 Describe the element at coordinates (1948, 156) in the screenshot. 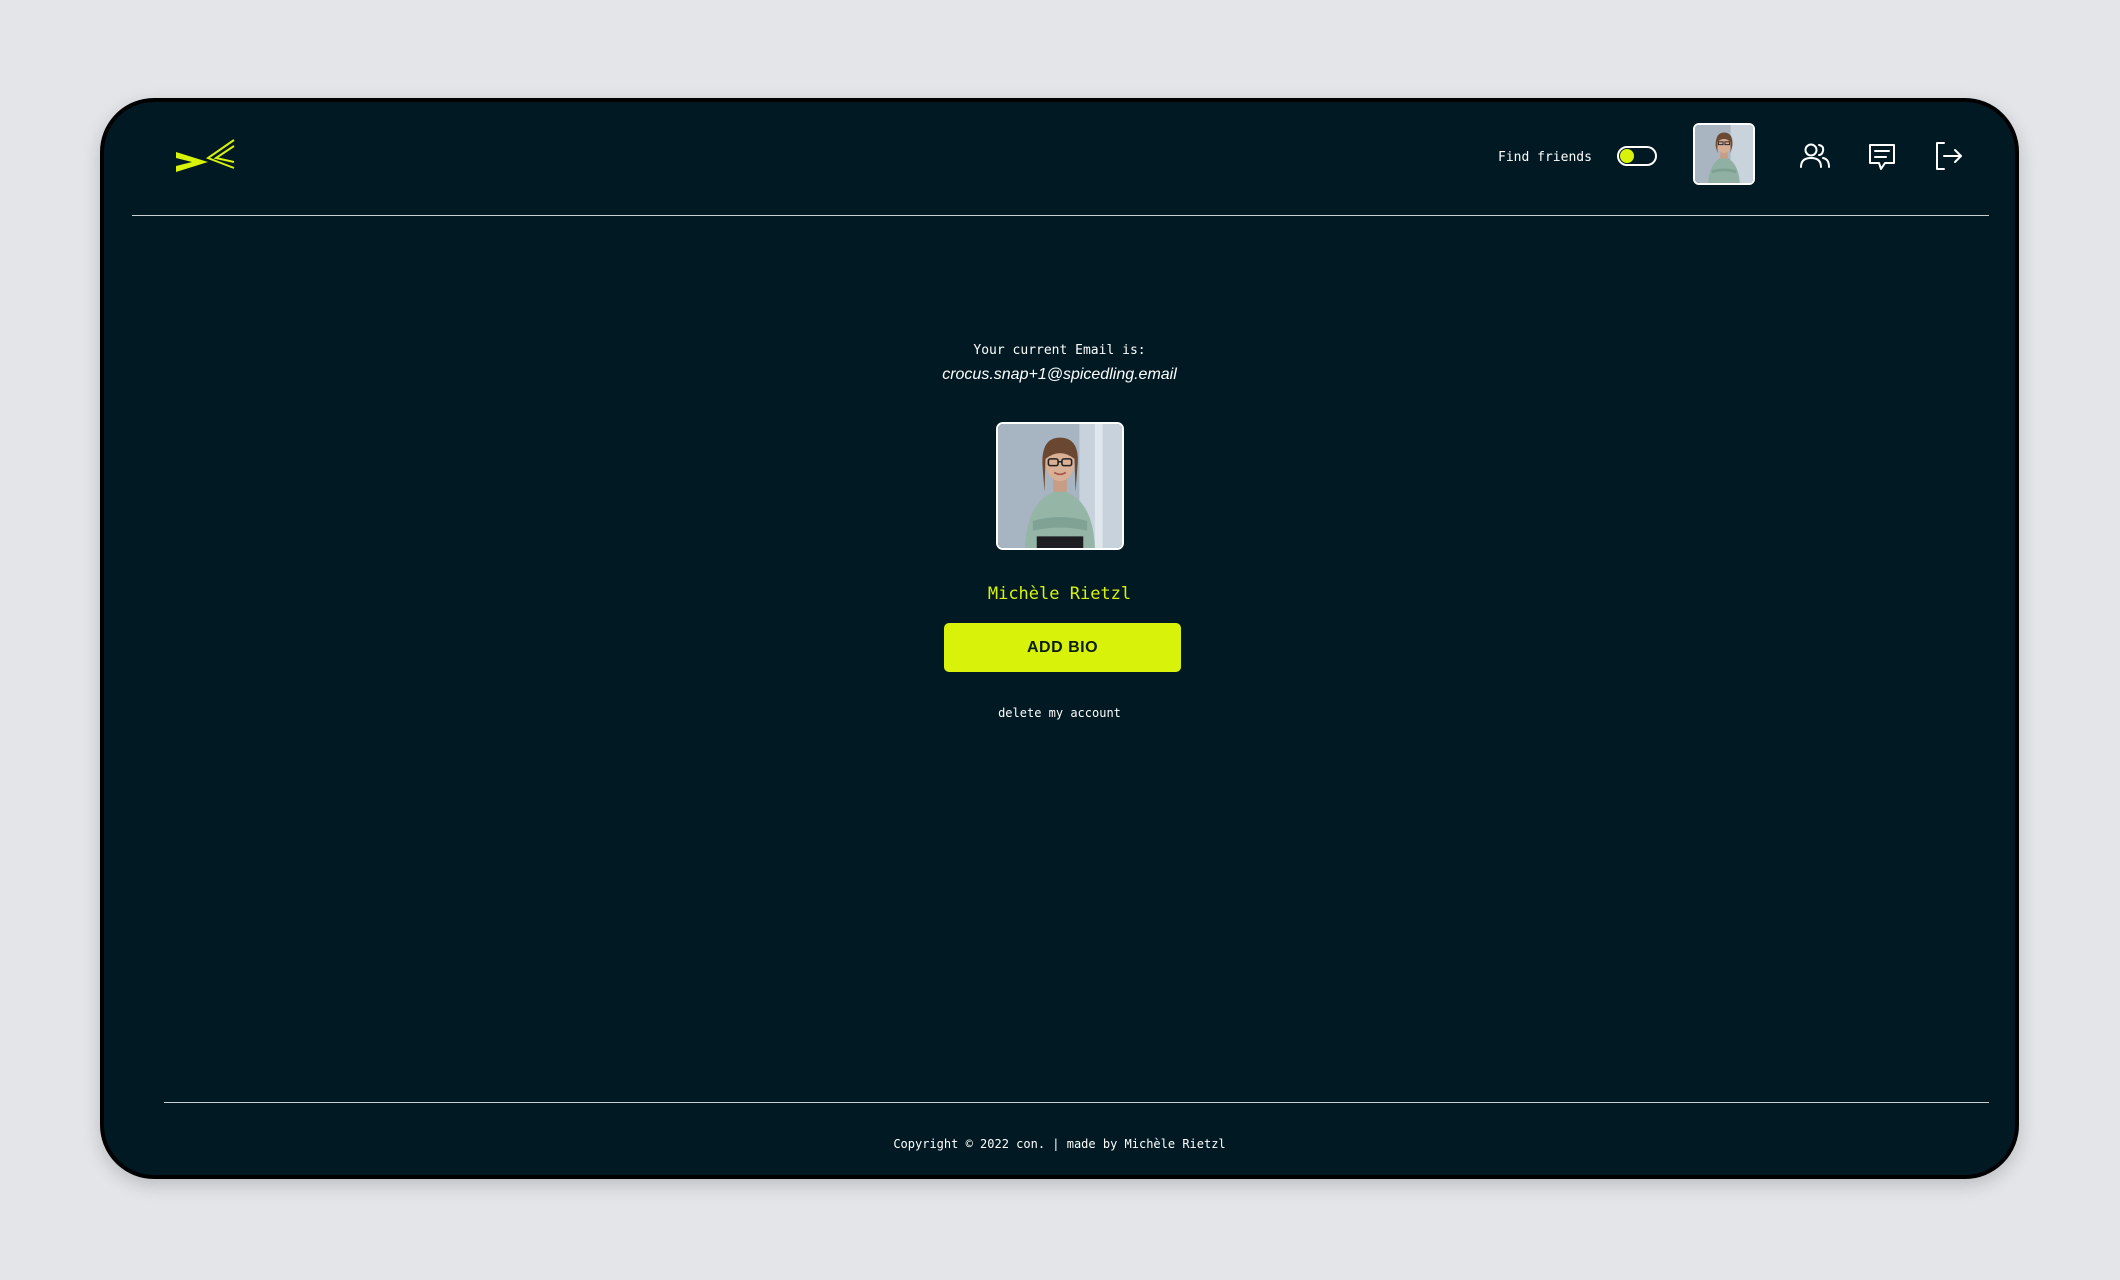

I see `logout-icon` at that location.